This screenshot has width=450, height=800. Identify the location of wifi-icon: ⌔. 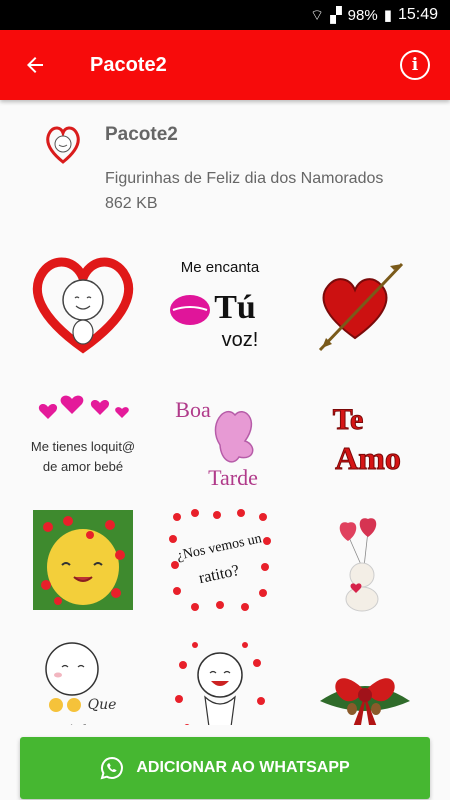
(317, 15).